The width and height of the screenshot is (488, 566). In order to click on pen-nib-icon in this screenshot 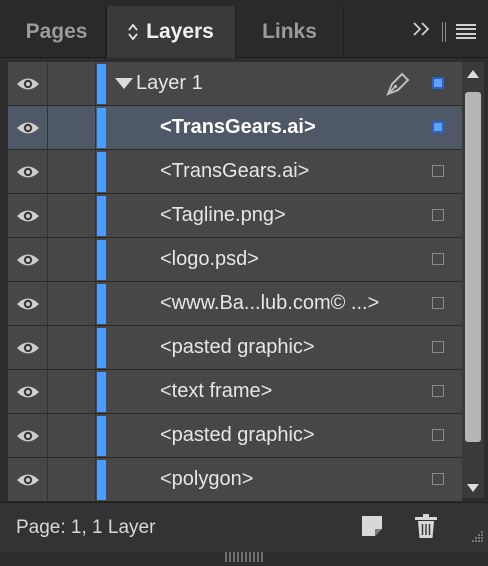, I will do `click(398, 86)`.